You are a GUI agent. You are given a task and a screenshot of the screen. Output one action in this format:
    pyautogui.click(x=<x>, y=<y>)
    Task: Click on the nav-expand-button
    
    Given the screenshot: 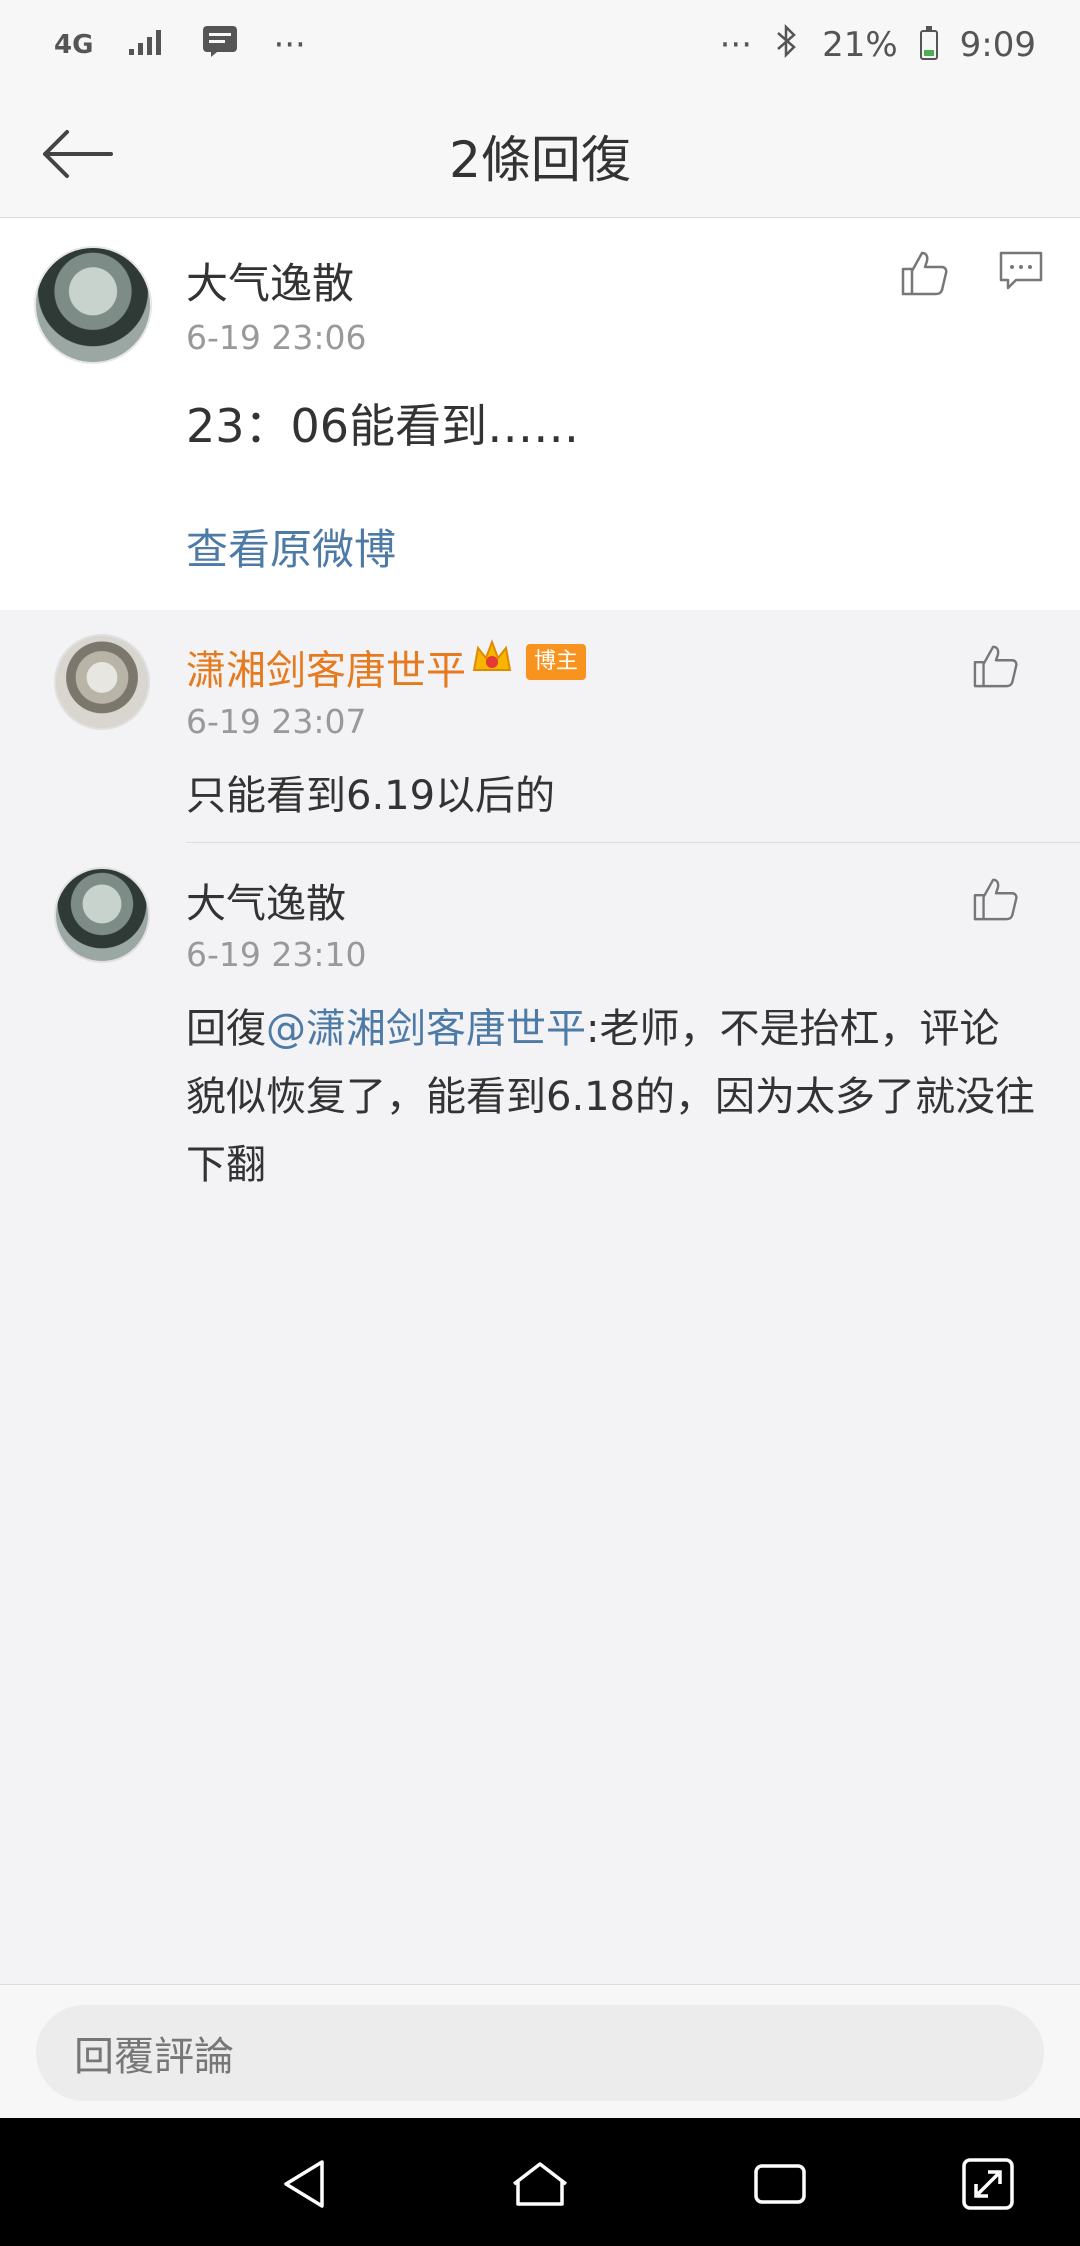 What is the action you would take?
    pyautogui.click(x=988, y=2184)
    